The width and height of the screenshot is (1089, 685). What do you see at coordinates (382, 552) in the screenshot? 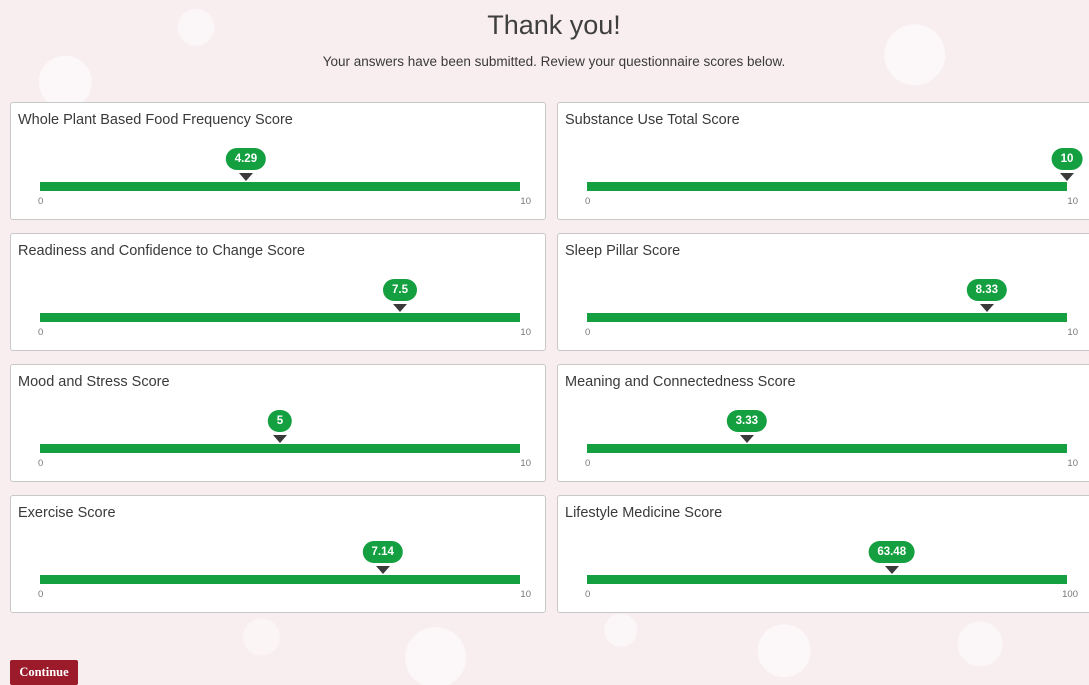
I see `score-value-bubble: 7.14` at bounding box center [382, 552].